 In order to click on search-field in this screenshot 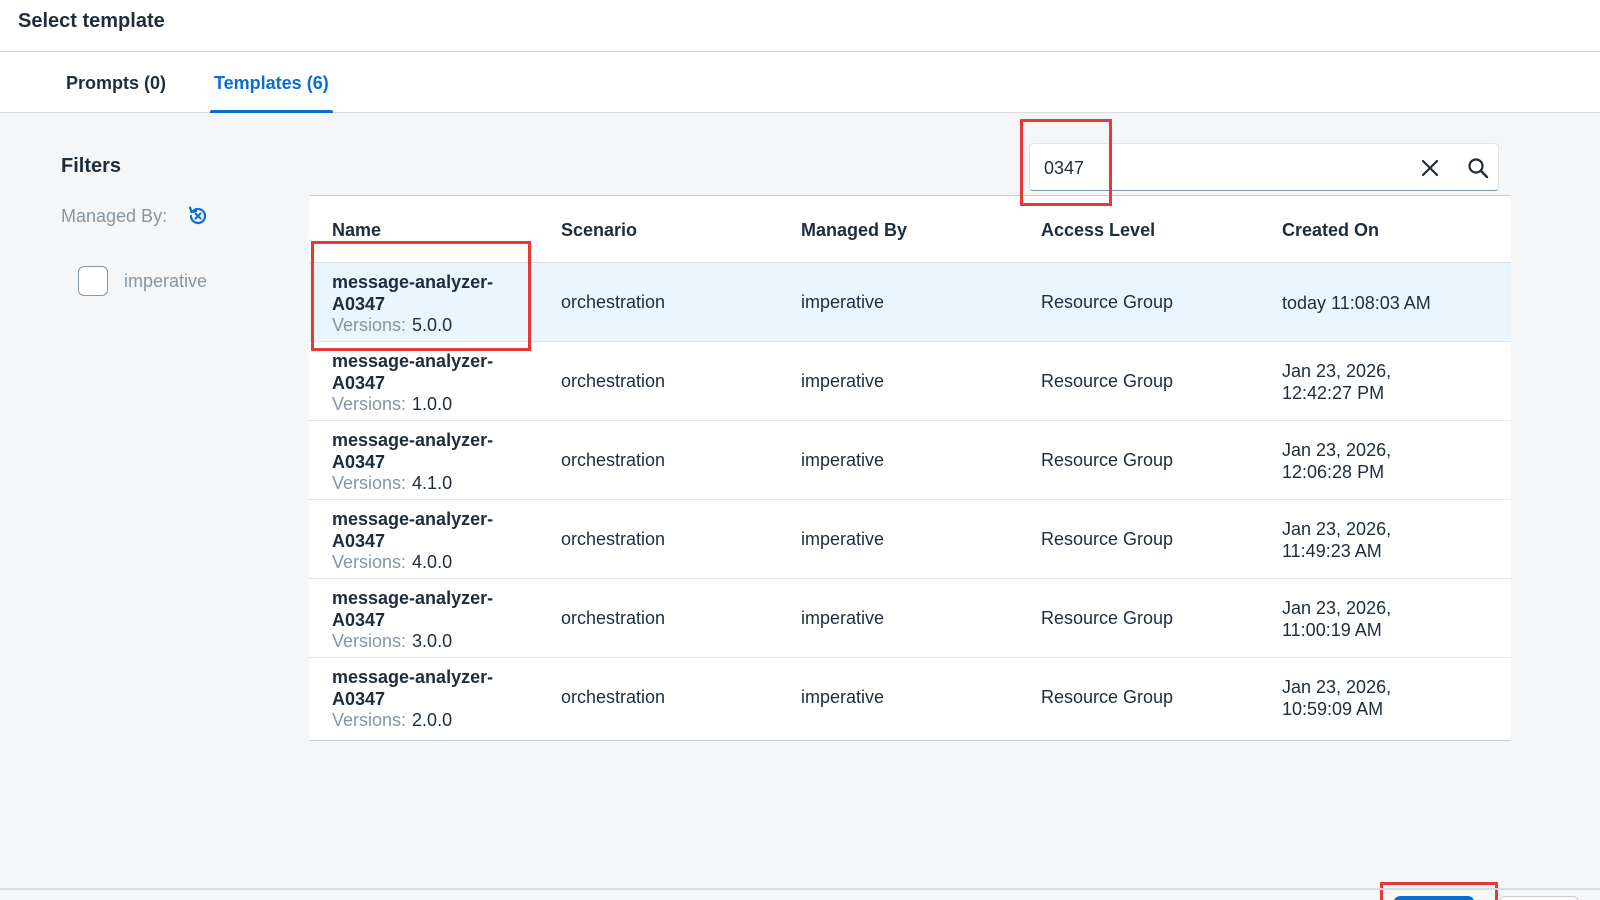, I will do `click(1264, 167)`.